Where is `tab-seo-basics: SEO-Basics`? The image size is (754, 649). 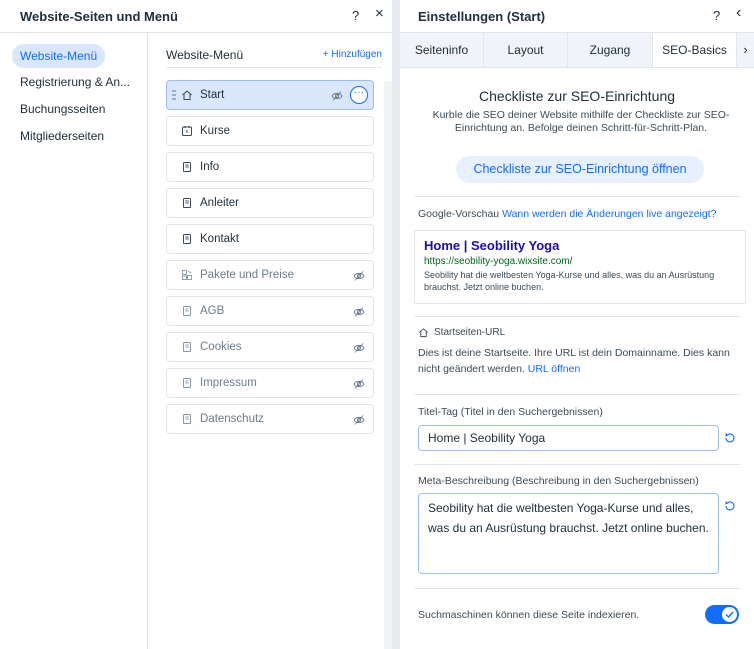
tab-seo-basics: SEO-Basics is located at coordinates (695, 50).